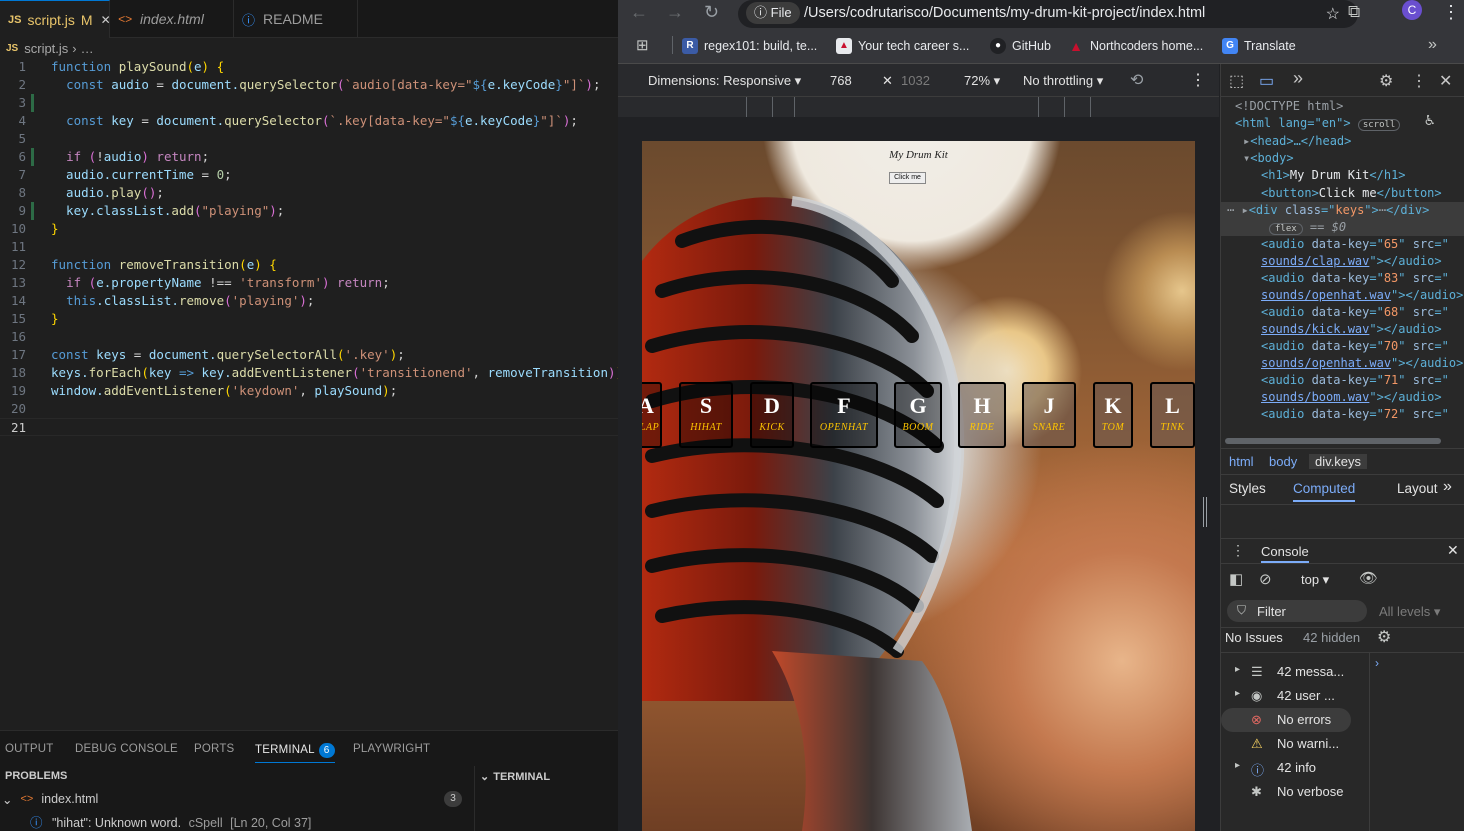  I want to click on audio-src-line: sounds/boom.wav"></audio>, so click(1351, 397).